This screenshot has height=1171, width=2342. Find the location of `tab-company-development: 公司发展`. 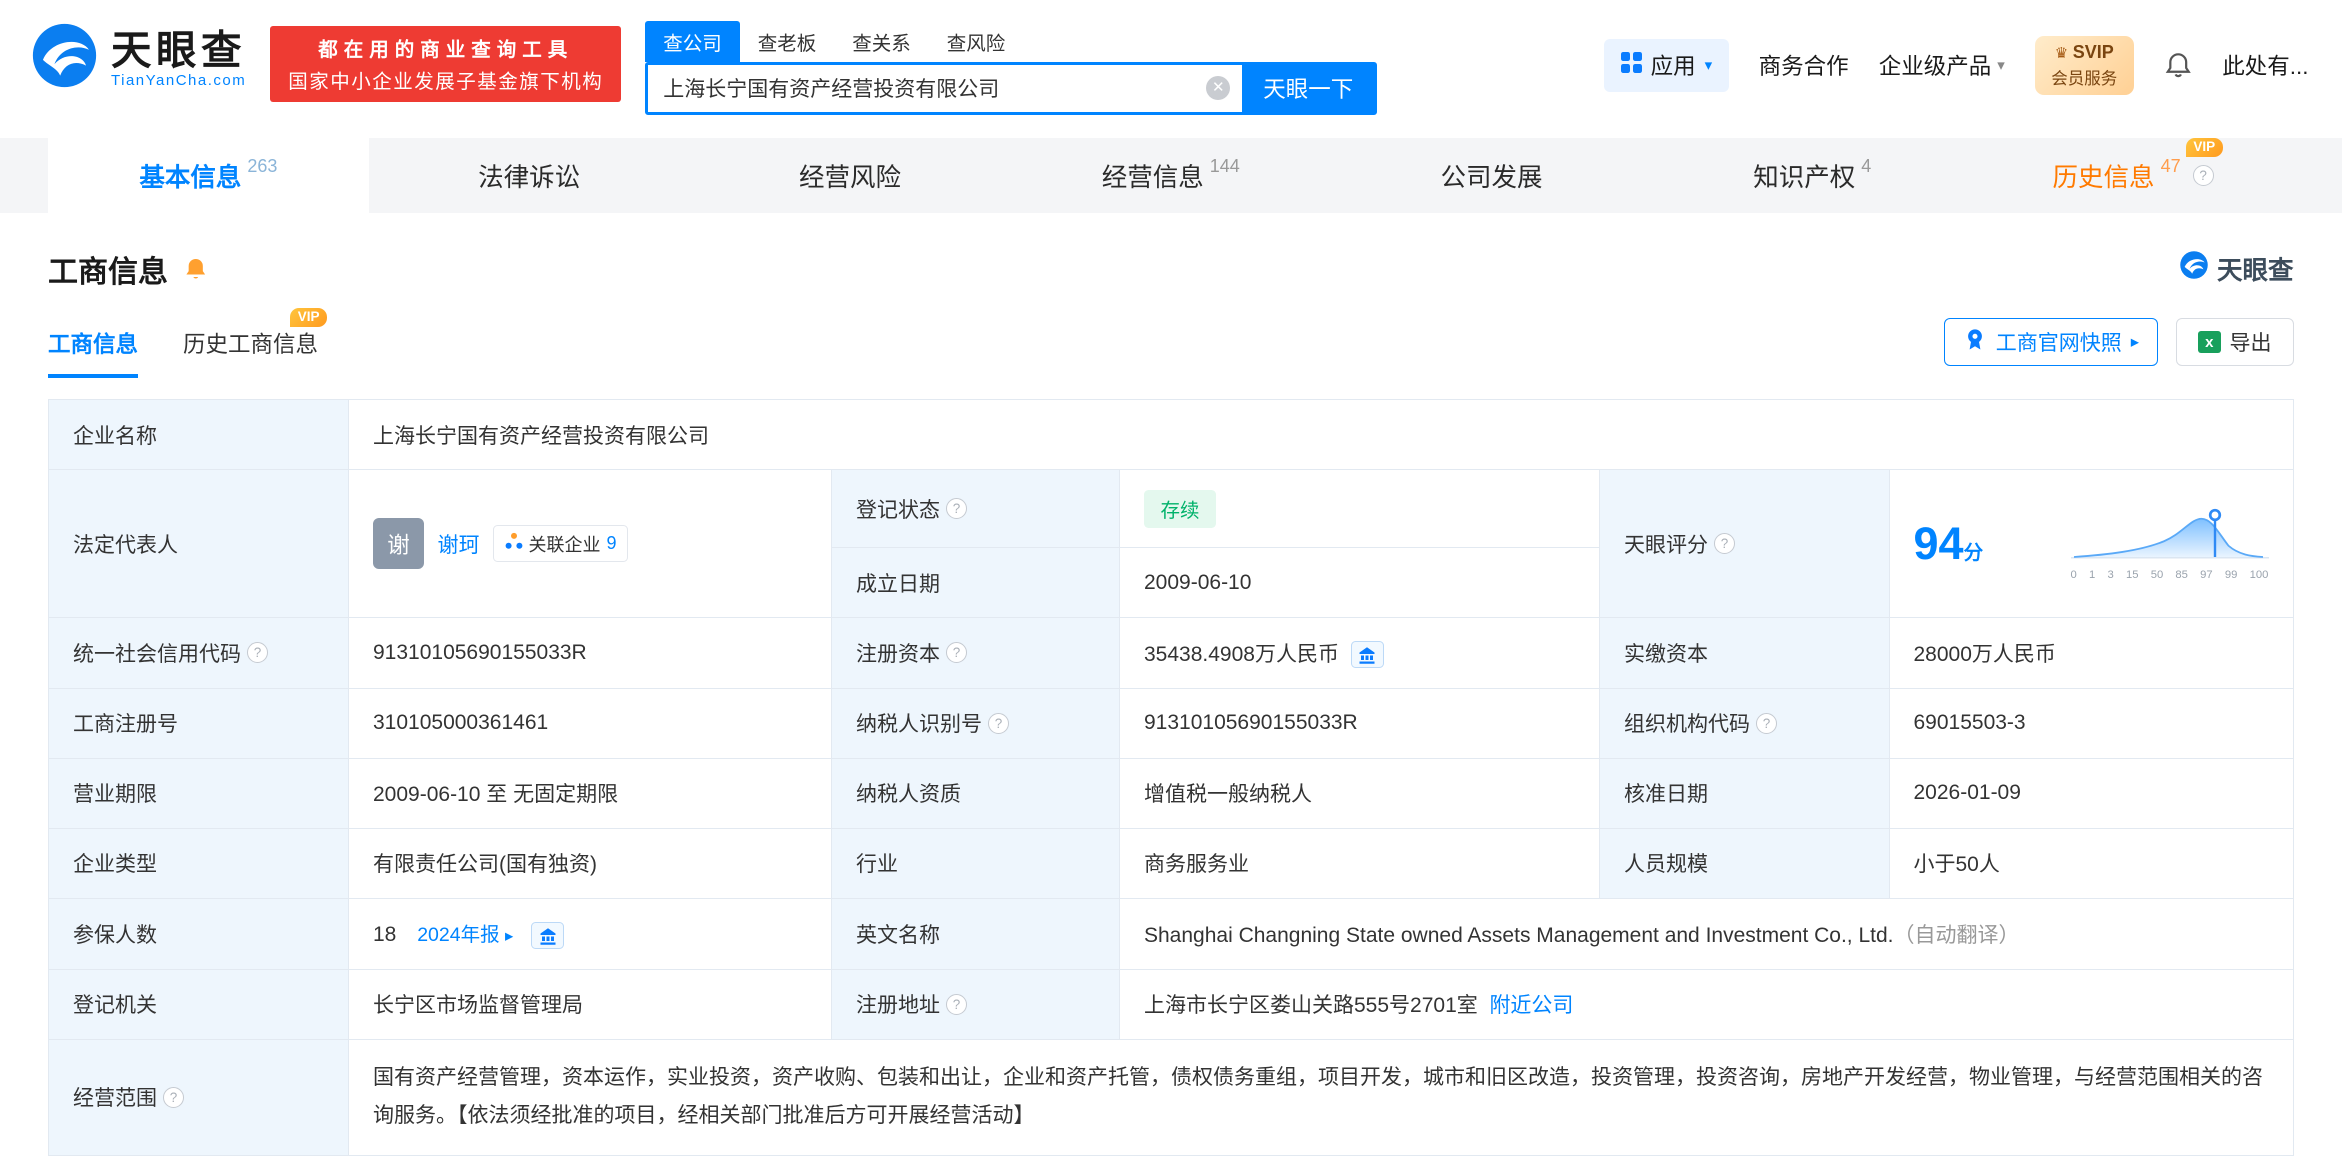

tab-company-development: 公司发展 is located at coordinates (1491, 175).